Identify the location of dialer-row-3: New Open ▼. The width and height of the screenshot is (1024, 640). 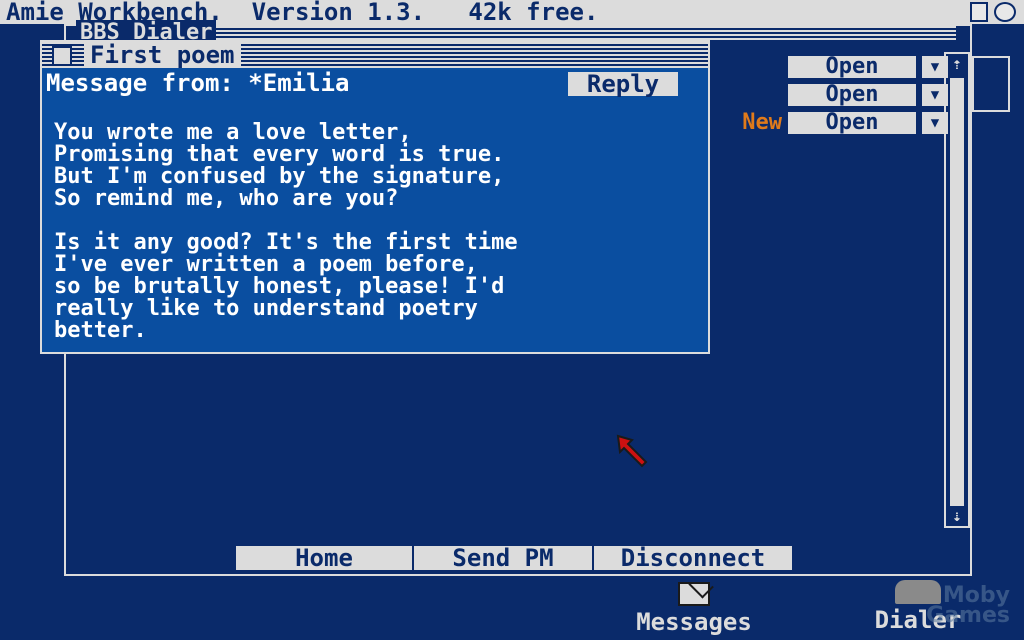
(833, 123).